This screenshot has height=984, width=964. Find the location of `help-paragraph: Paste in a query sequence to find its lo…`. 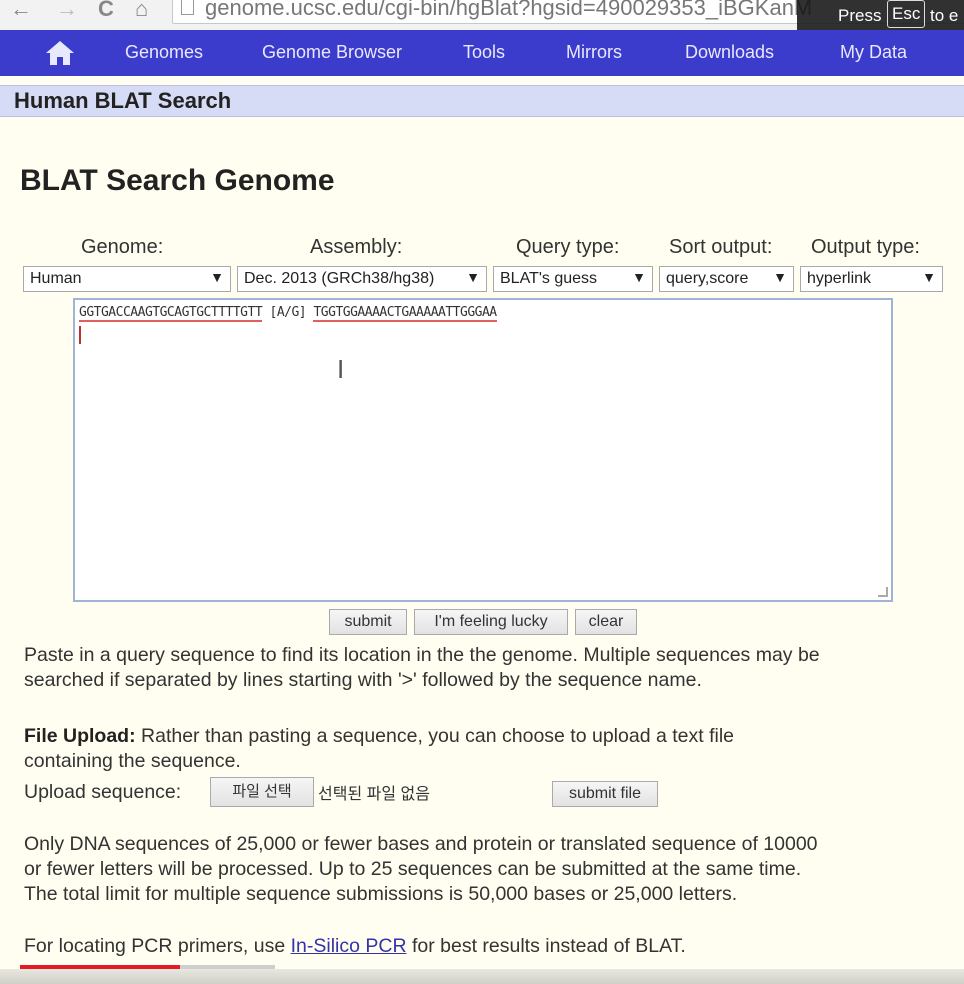

help-paragraph: Paste in a query sequence to find its lo… is located at coordinates (422, 668).